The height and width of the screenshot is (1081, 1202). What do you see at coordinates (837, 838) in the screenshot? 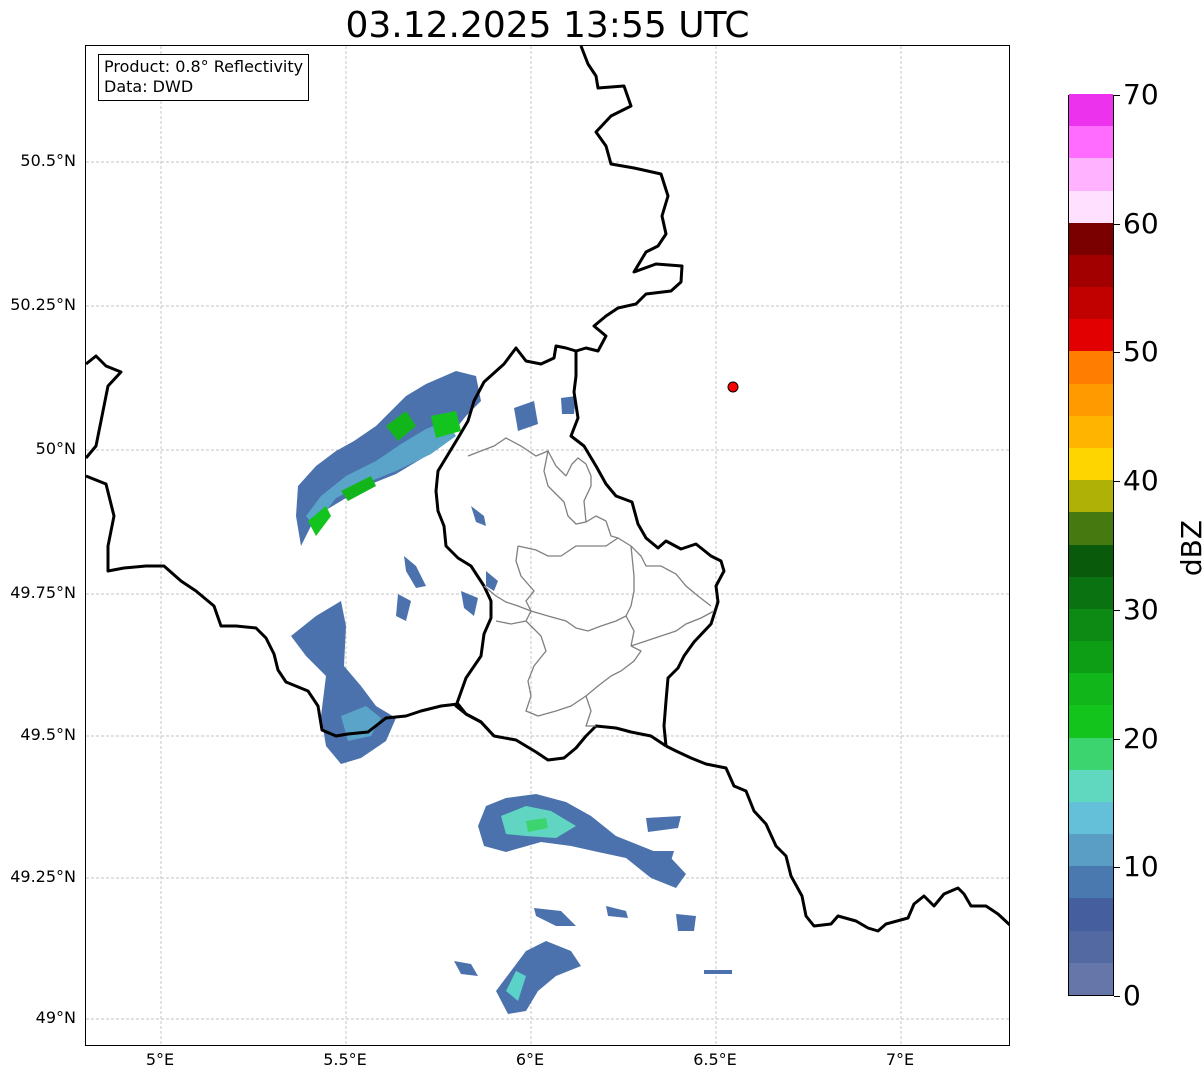
I see `border-france-germany` at bounding box center [837, 838].